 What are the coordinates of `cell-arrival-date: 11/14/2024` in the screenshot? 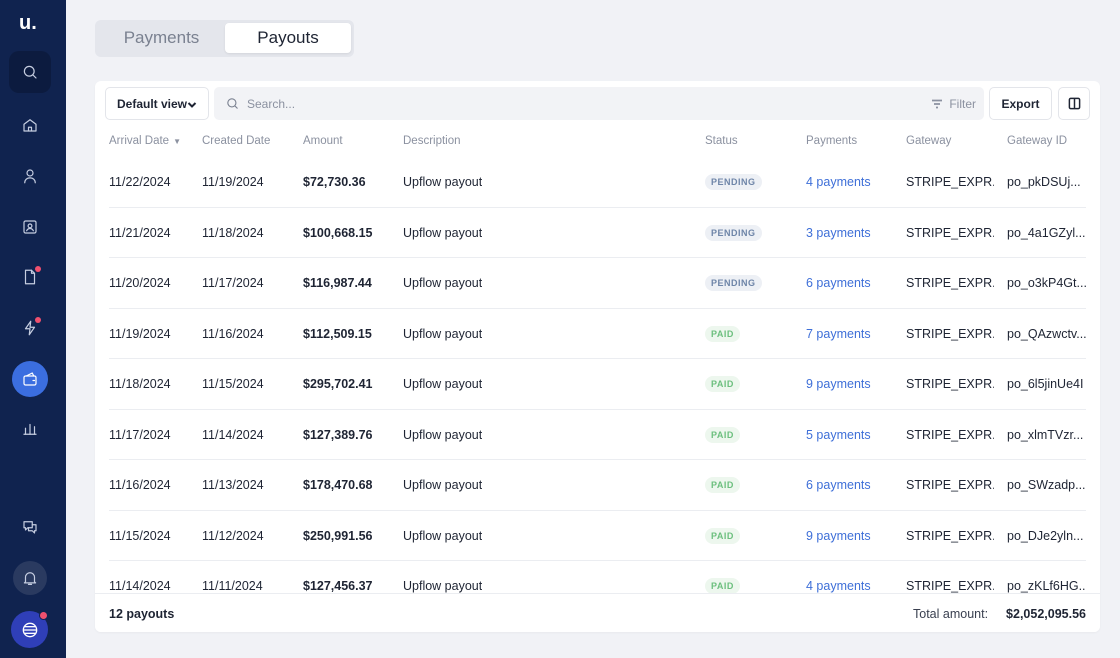 It's located at (140, 586).